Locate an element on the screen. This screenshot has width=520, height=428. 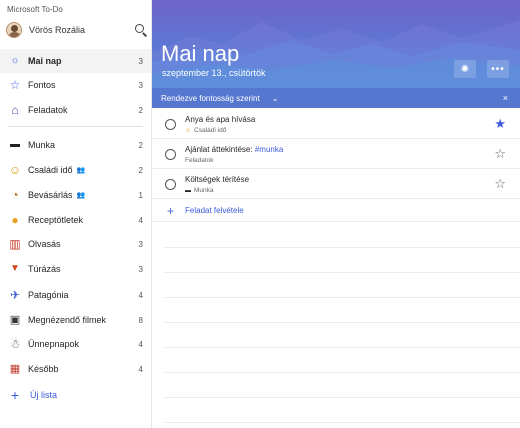
sidebar-item-tasks: ⌂ Feladatok 2 is located at coordinates (75, 110).